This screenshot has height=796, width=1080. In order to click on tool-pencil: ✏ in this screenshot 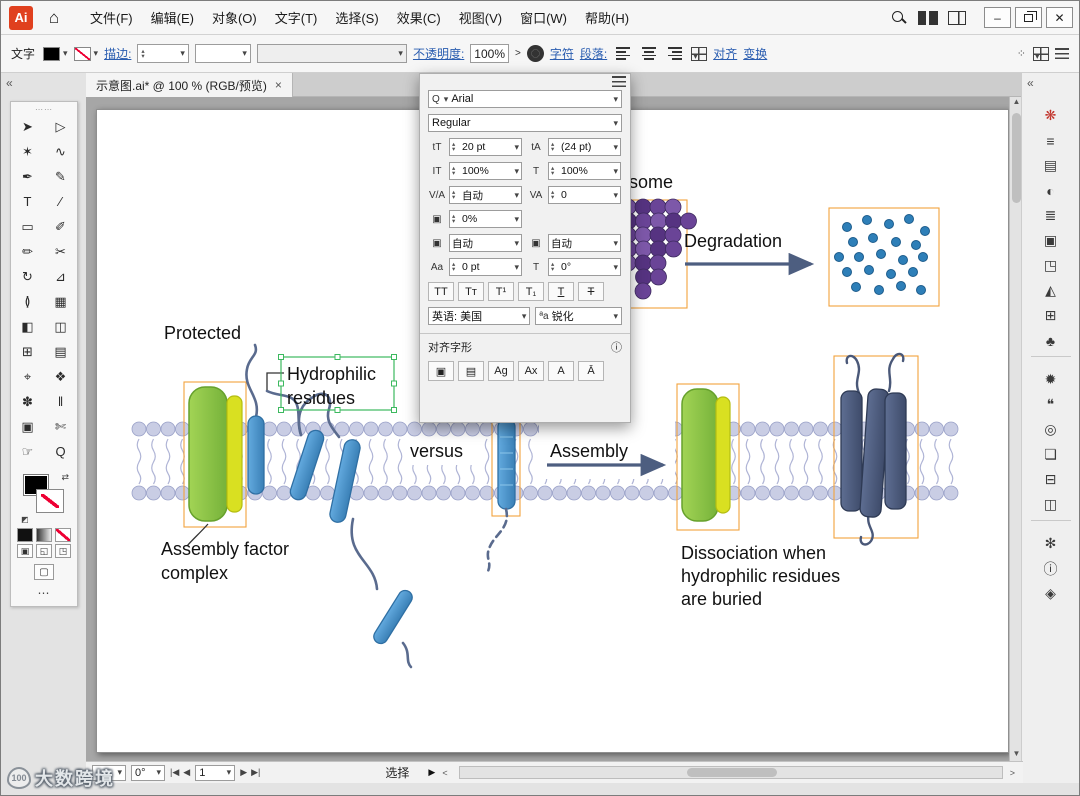, I will do `click(27, 251)`.